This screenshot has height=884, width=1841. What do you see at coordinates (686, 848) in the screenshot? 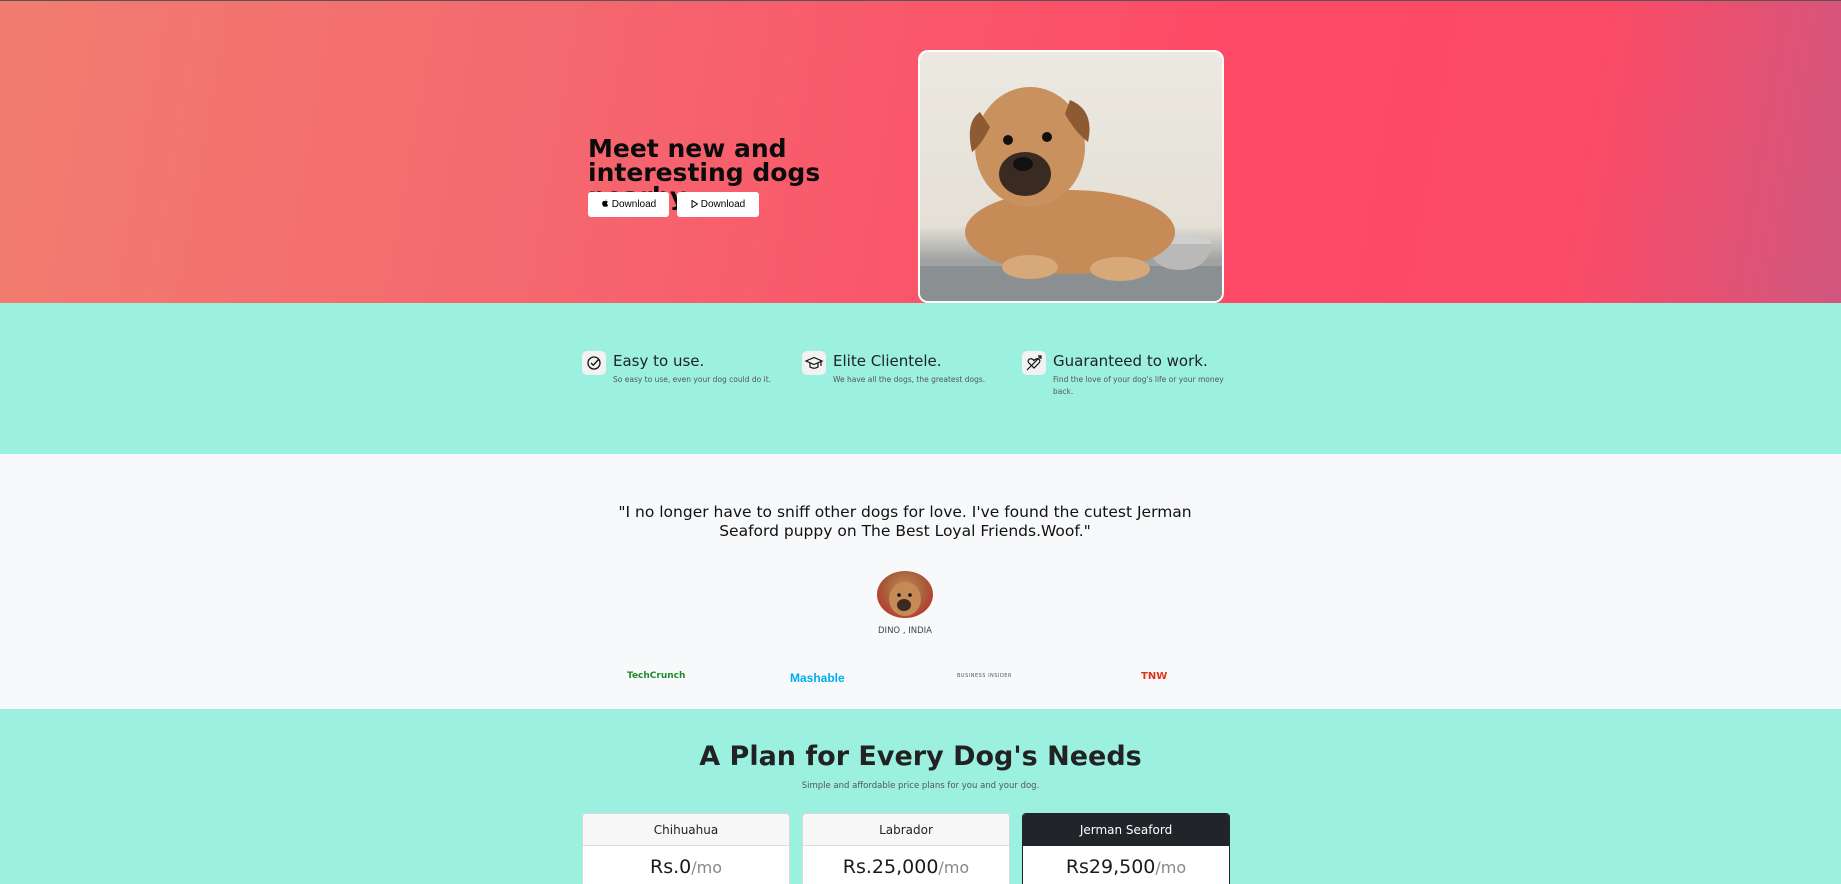
I see `plan-card-chihuahua: Chihuahua Rs.0/mo` at bounding box center [686, 848].